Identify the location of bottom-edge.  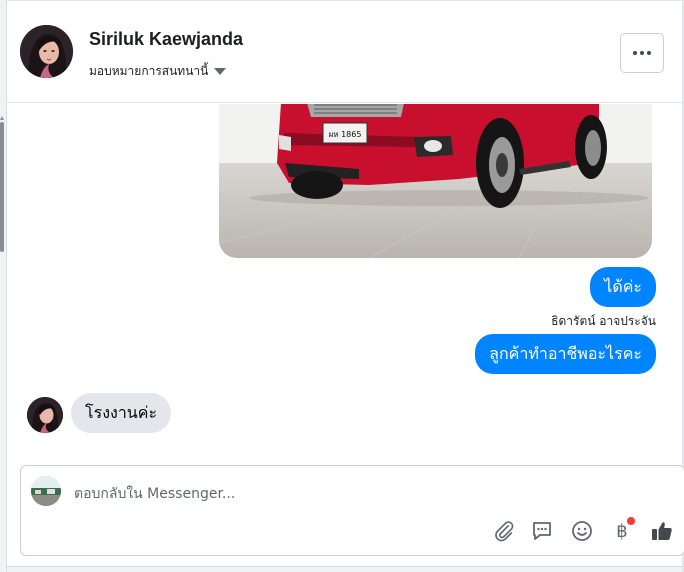
(344, 569).